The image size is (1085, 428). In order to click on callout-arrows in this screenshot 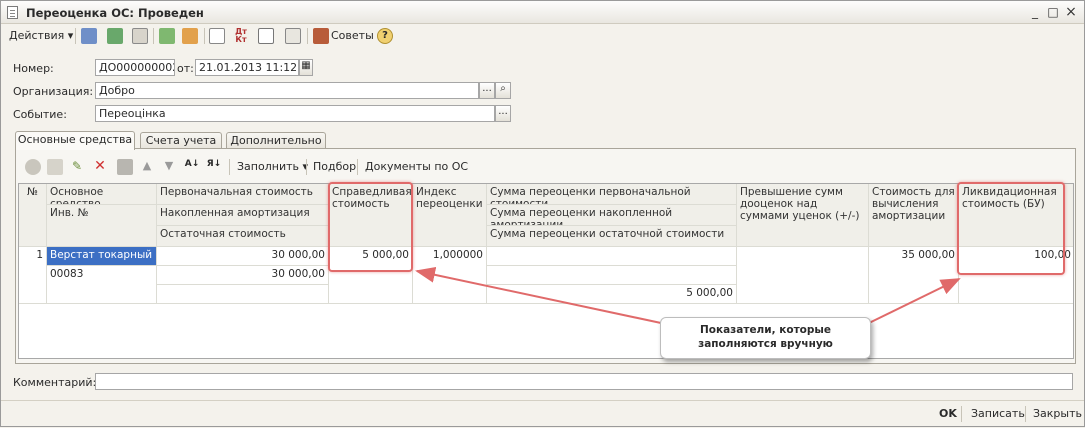, I will do `click(688, 295)`.